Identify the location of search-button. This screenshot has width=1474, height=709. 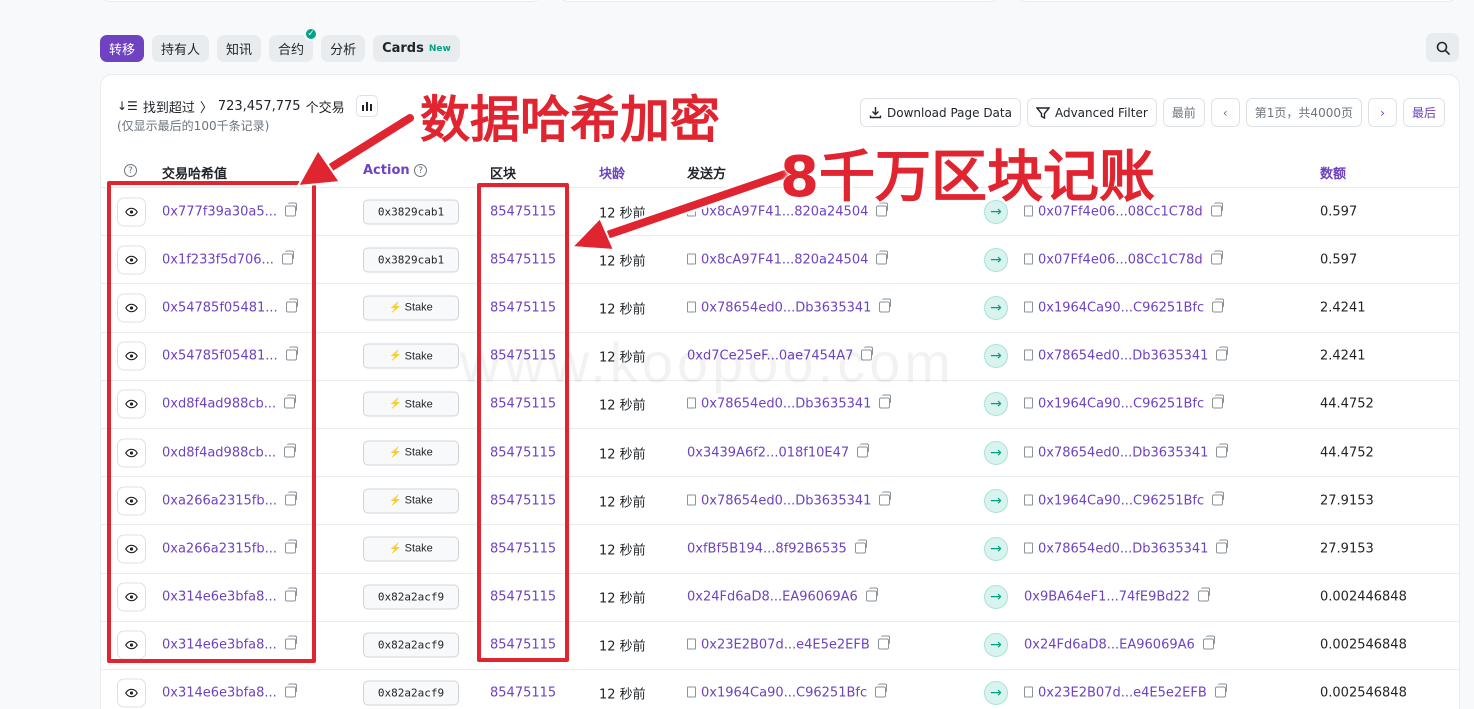
(1442, 47).